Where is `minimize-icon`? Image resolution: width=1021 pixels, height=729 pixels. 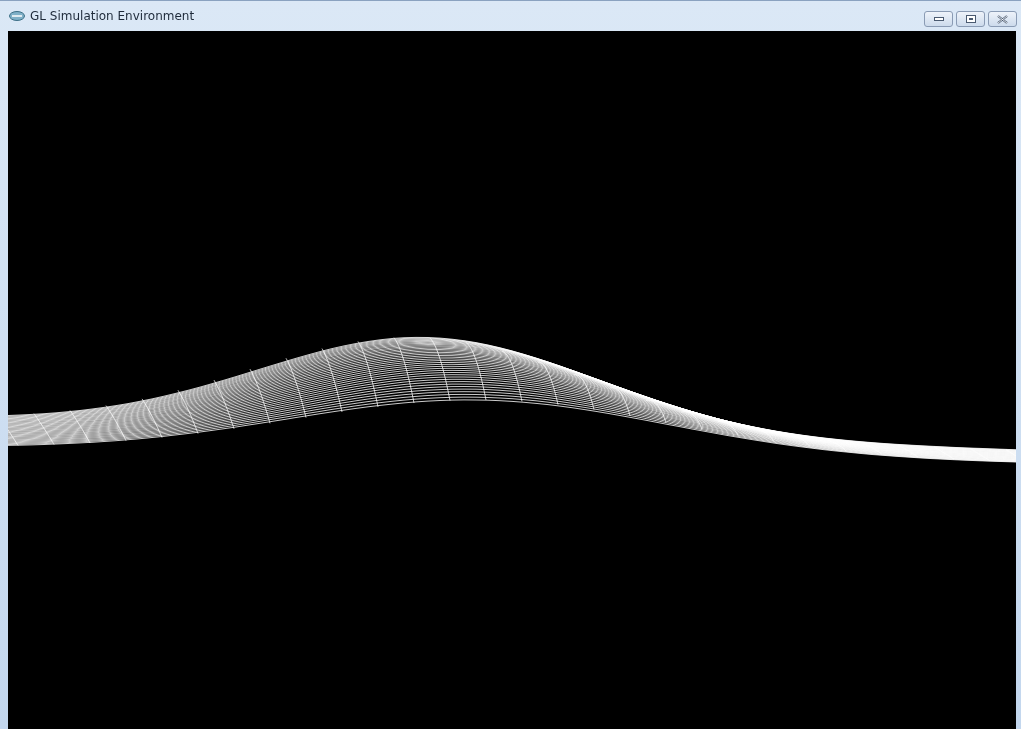 minimize-icon is located at coordinates (938, 19).